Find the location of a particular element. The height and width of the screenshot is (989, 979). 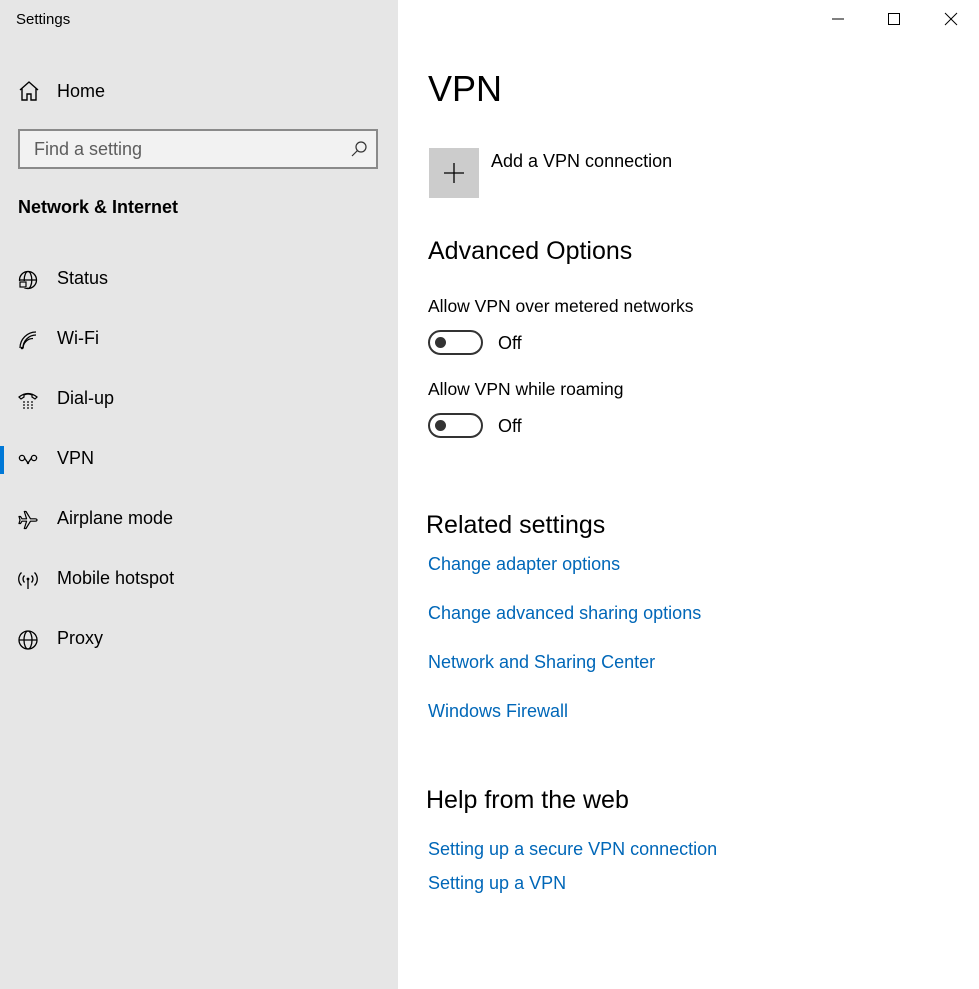

vpn-icon is located at coordinates (28, 459).